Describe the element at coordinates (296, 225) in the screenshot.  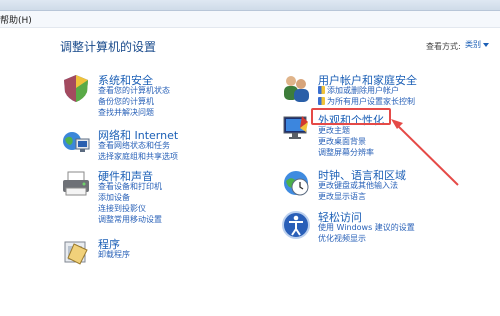
I see `ease-of-access-icon` at that location.